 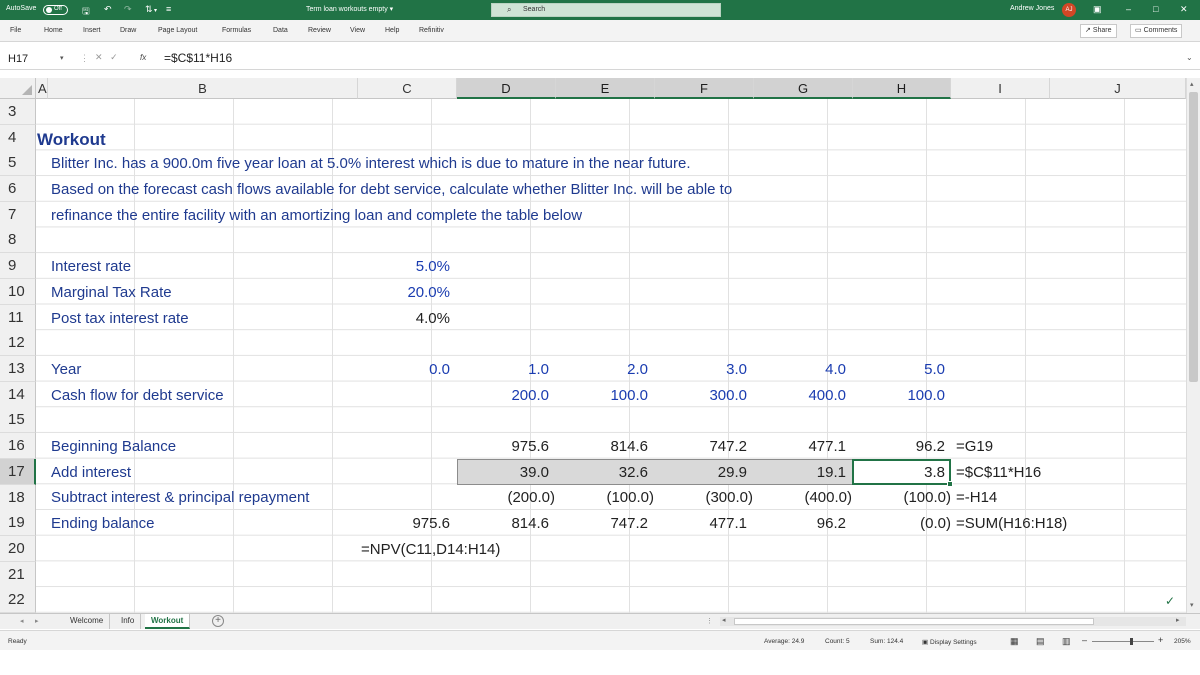 What do you see at coordinates (1118, 88) in the screenshot?
I see `column-header-j: J` at bounding box center [1118, 88].